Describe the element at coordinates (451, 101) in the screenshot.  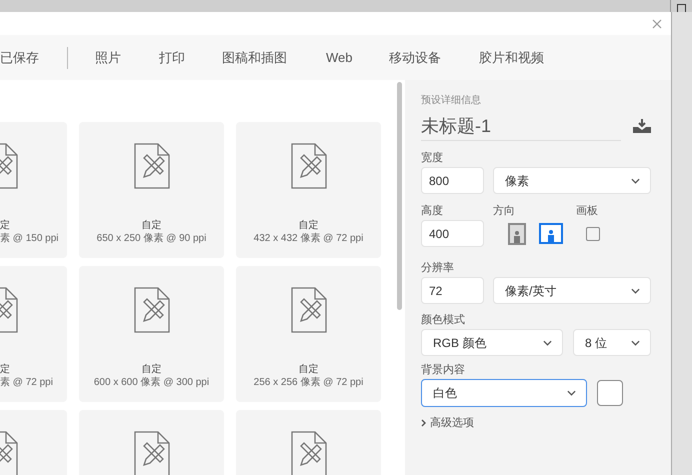
I see `section-heading: 预设详细信息` at that location.